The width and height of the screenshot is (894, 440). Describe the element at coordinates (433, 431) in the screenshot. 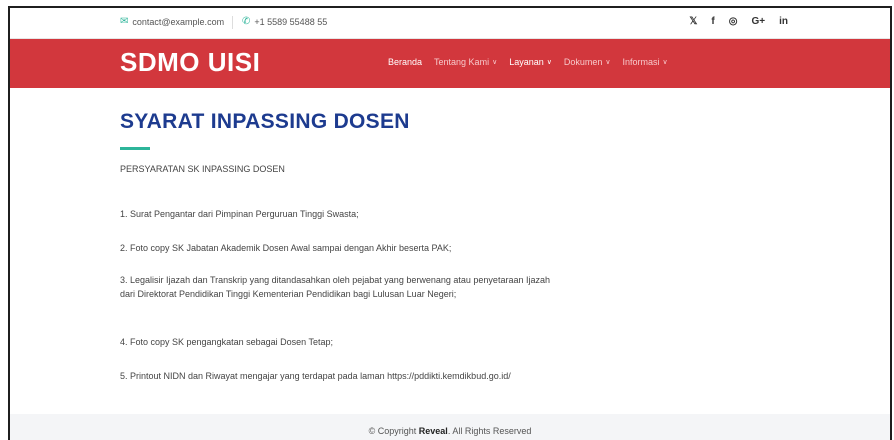

I see `copyright-brand: Reveal` at that location.